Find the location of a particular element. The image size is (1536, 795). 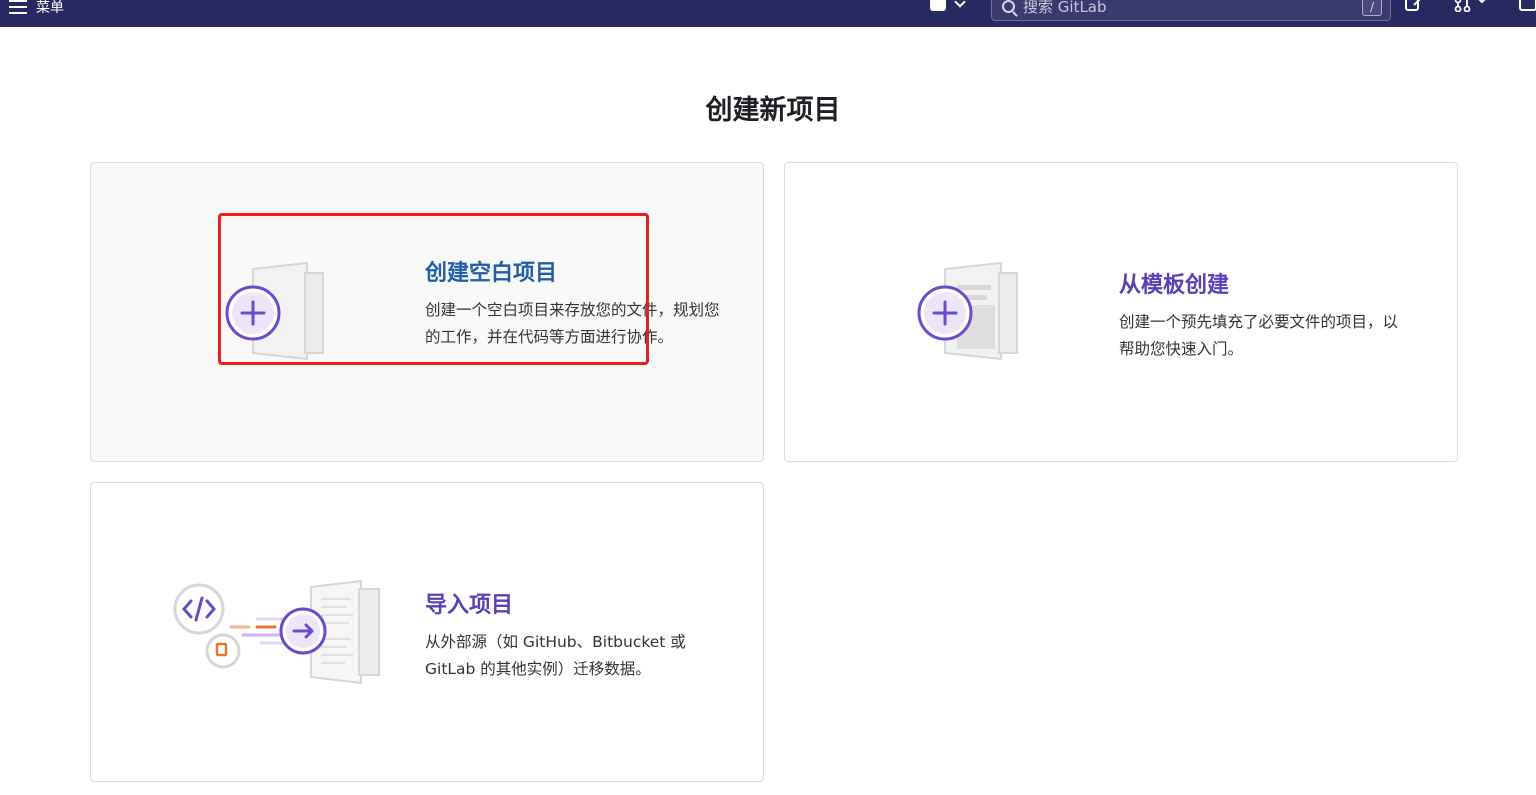

todo-icon is located at coordinates (1527, 6).